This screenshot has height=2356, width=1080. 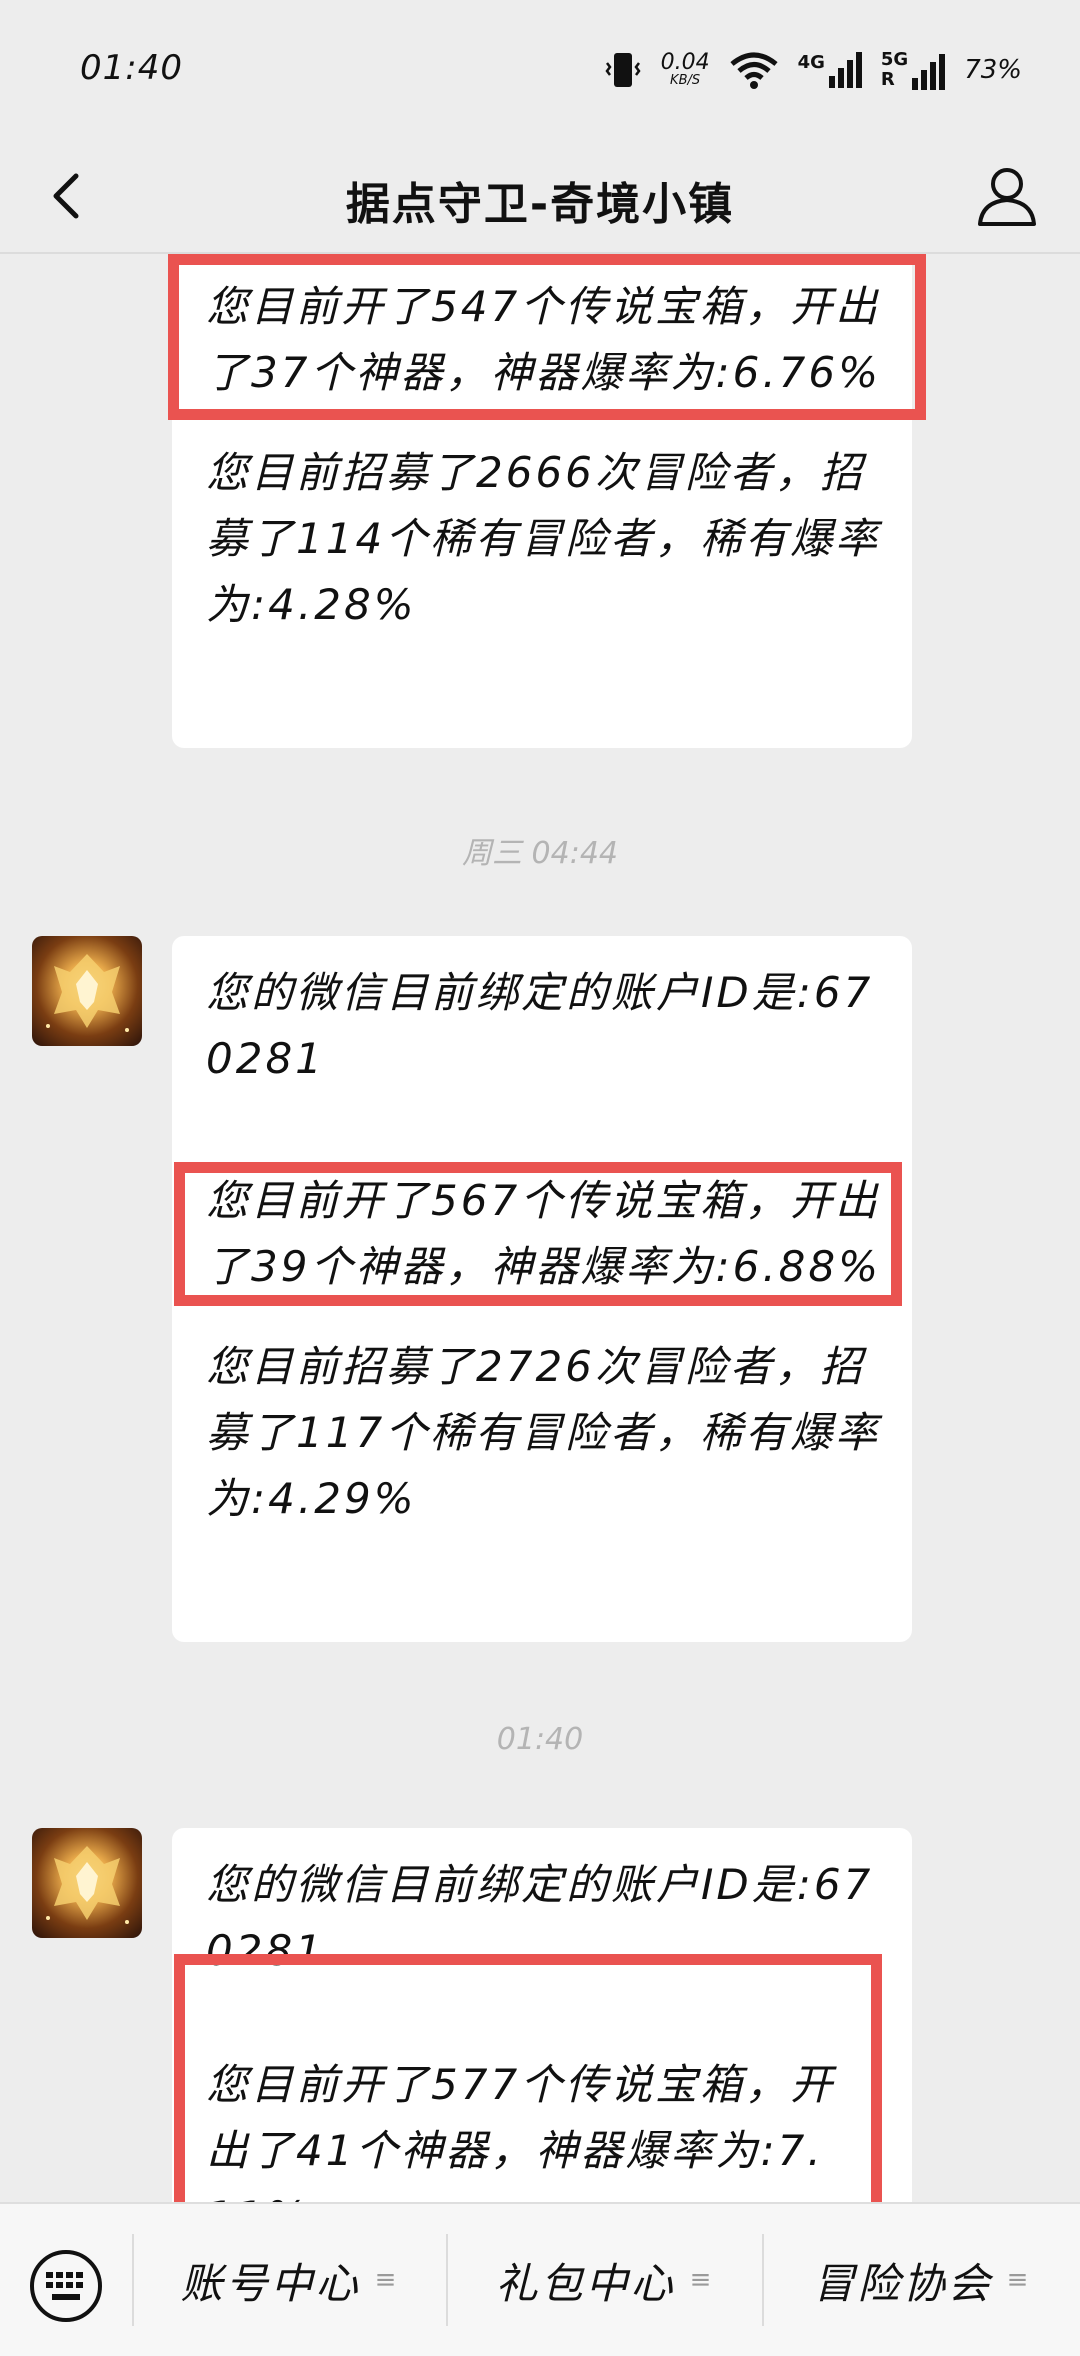 I want to click on message-line-recruits: 您目前招募了2726次冒险者，招募了117个稀有冒险者，稀有爆率为:4.29%, so click(x=543, y=1432).